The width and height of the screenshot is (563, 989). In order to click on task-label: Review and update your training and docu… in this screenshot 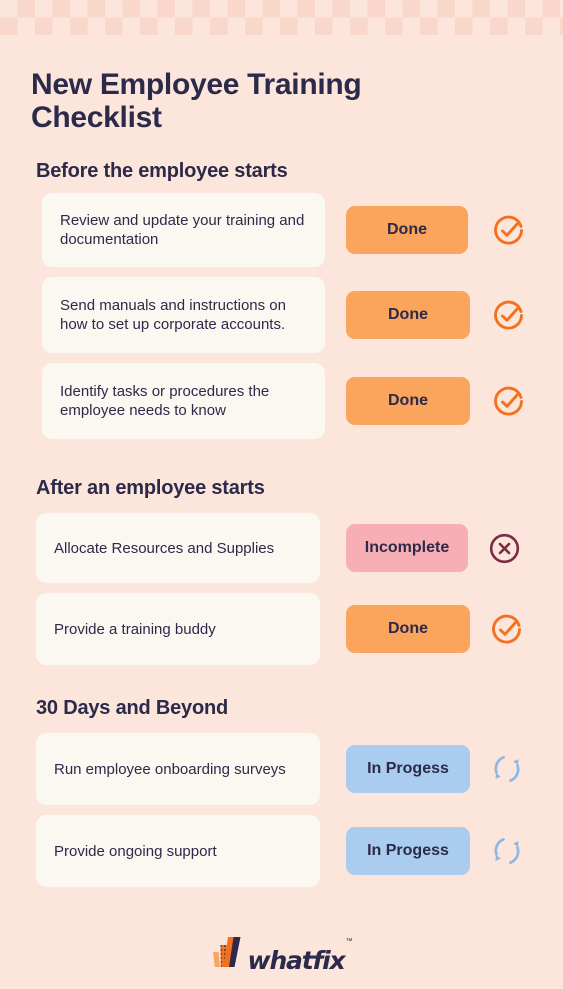, I will do `click(182, 230)`.